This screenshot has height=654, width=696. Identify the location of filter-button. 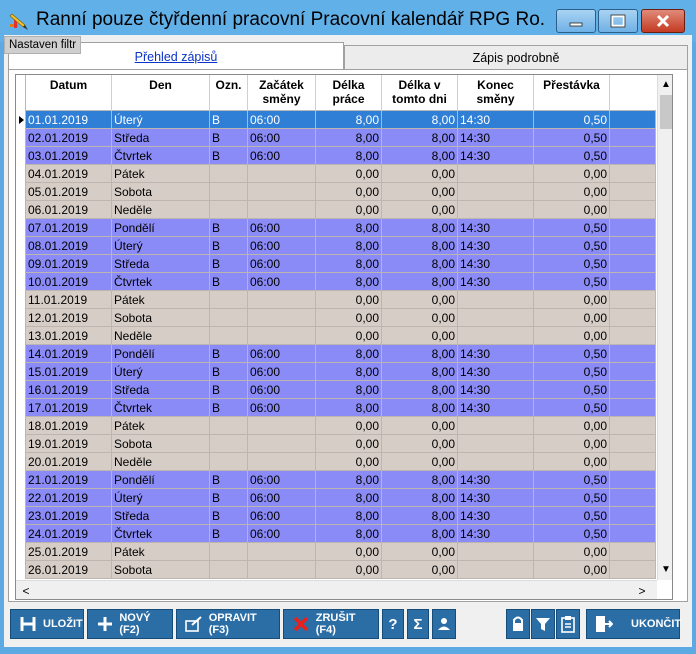
(543, 624).